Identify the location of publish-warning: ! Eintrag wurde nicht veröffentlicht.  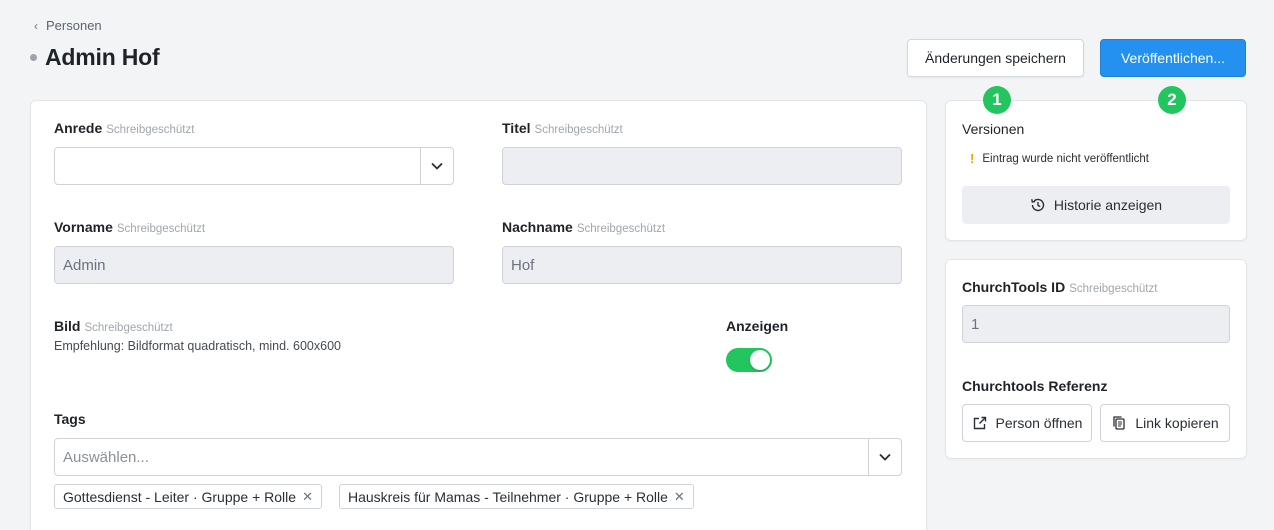
(1059, 158).